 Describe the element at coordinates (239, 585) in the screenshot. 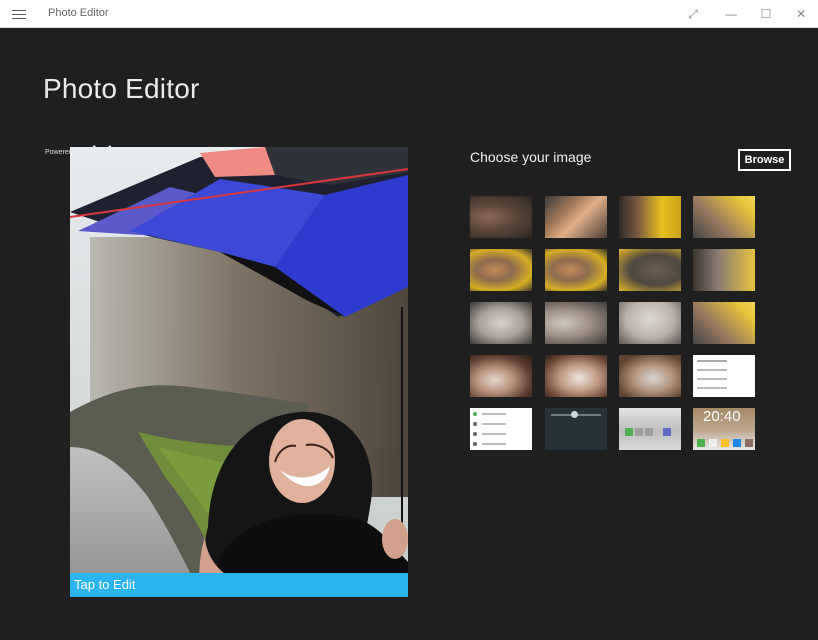

I see `tap-to-edit-button: Tap to Edit` at that location.